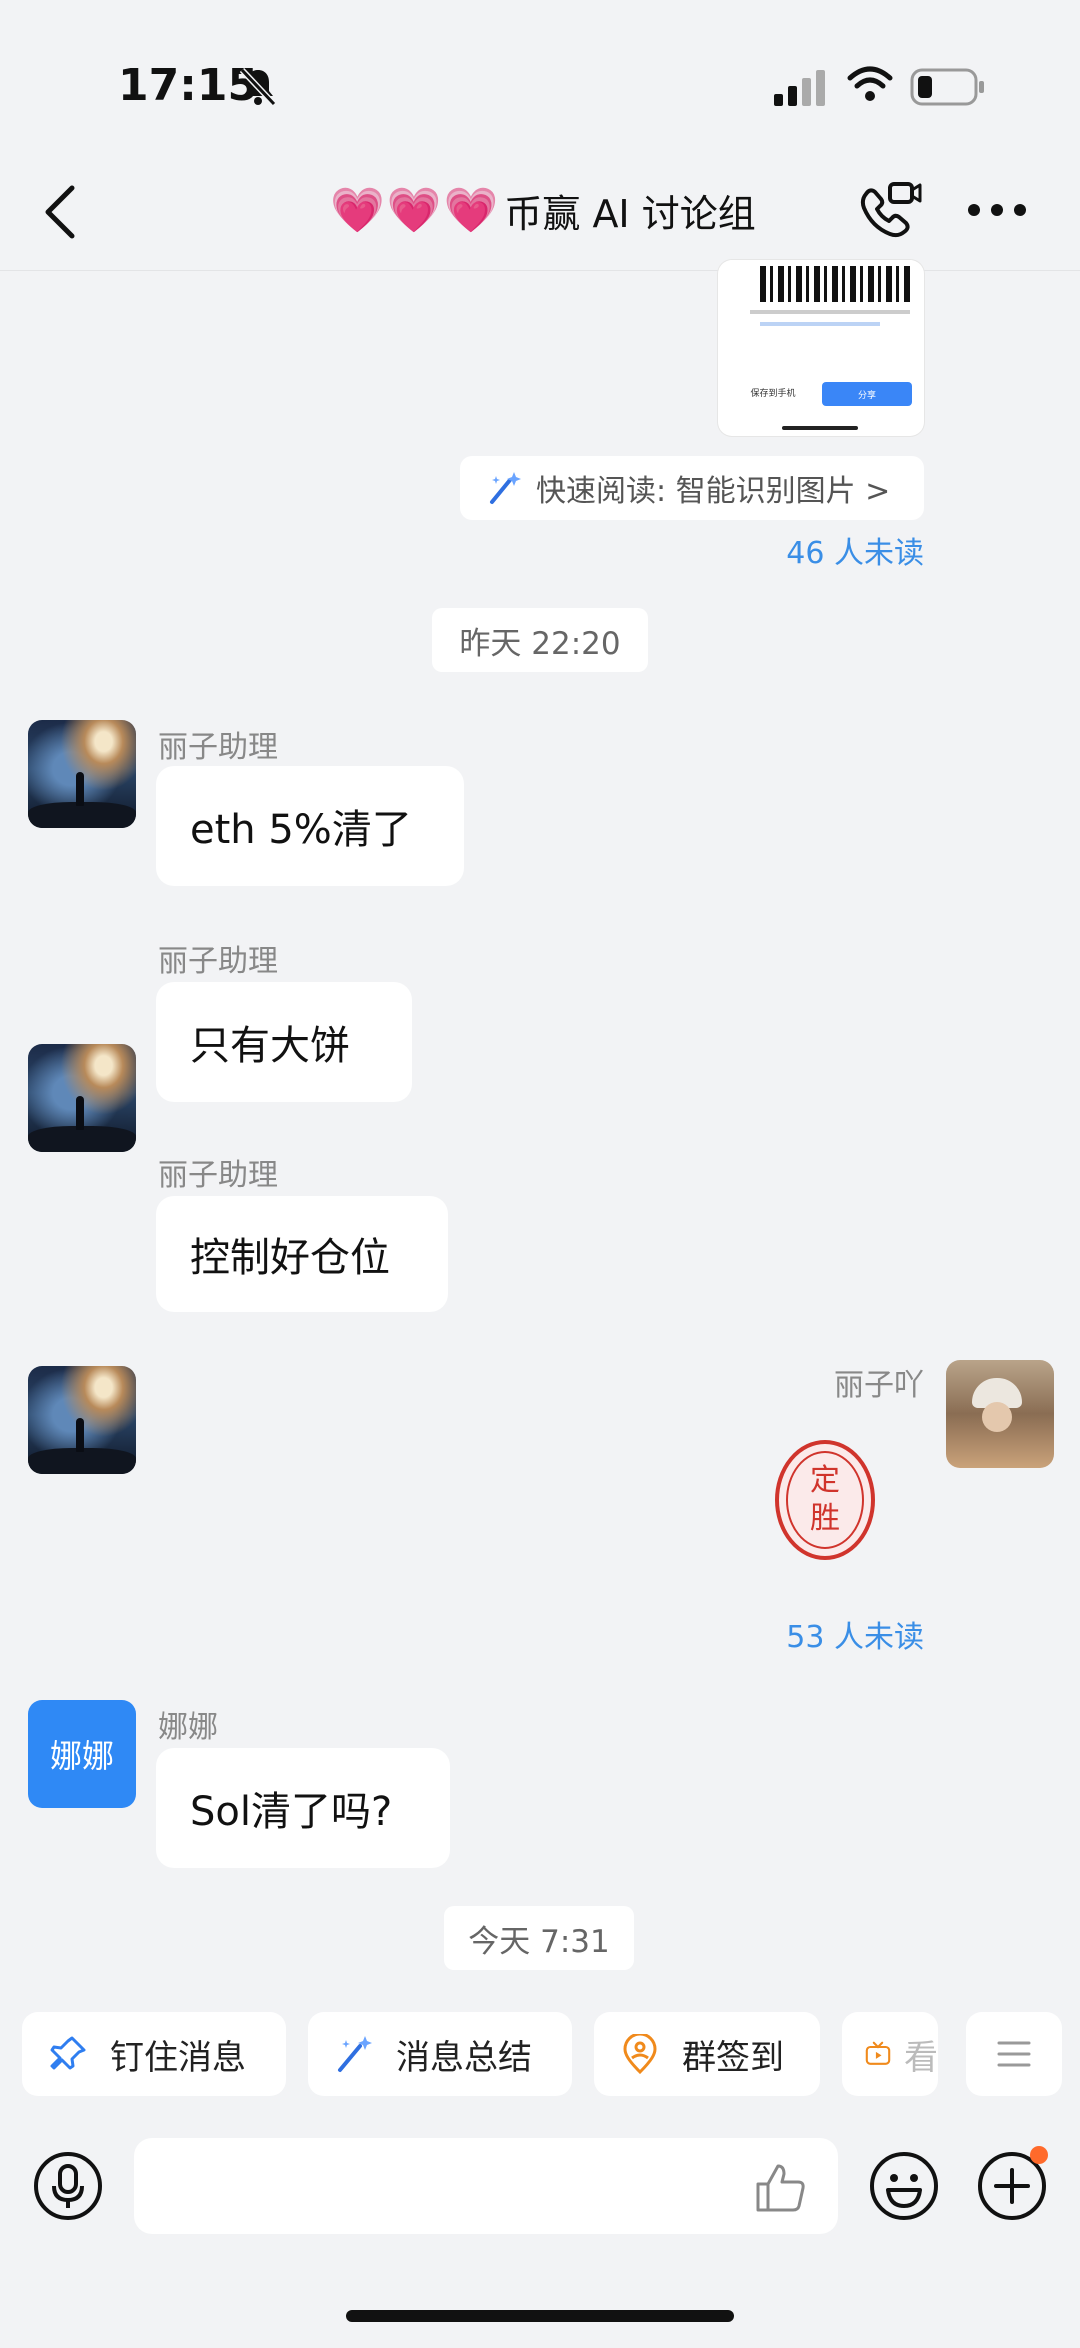 Image resolution: width=1080 pixels, height=2348 pixels. I want to click on pin-message-button: 钉住消息, so click(154, 2054).